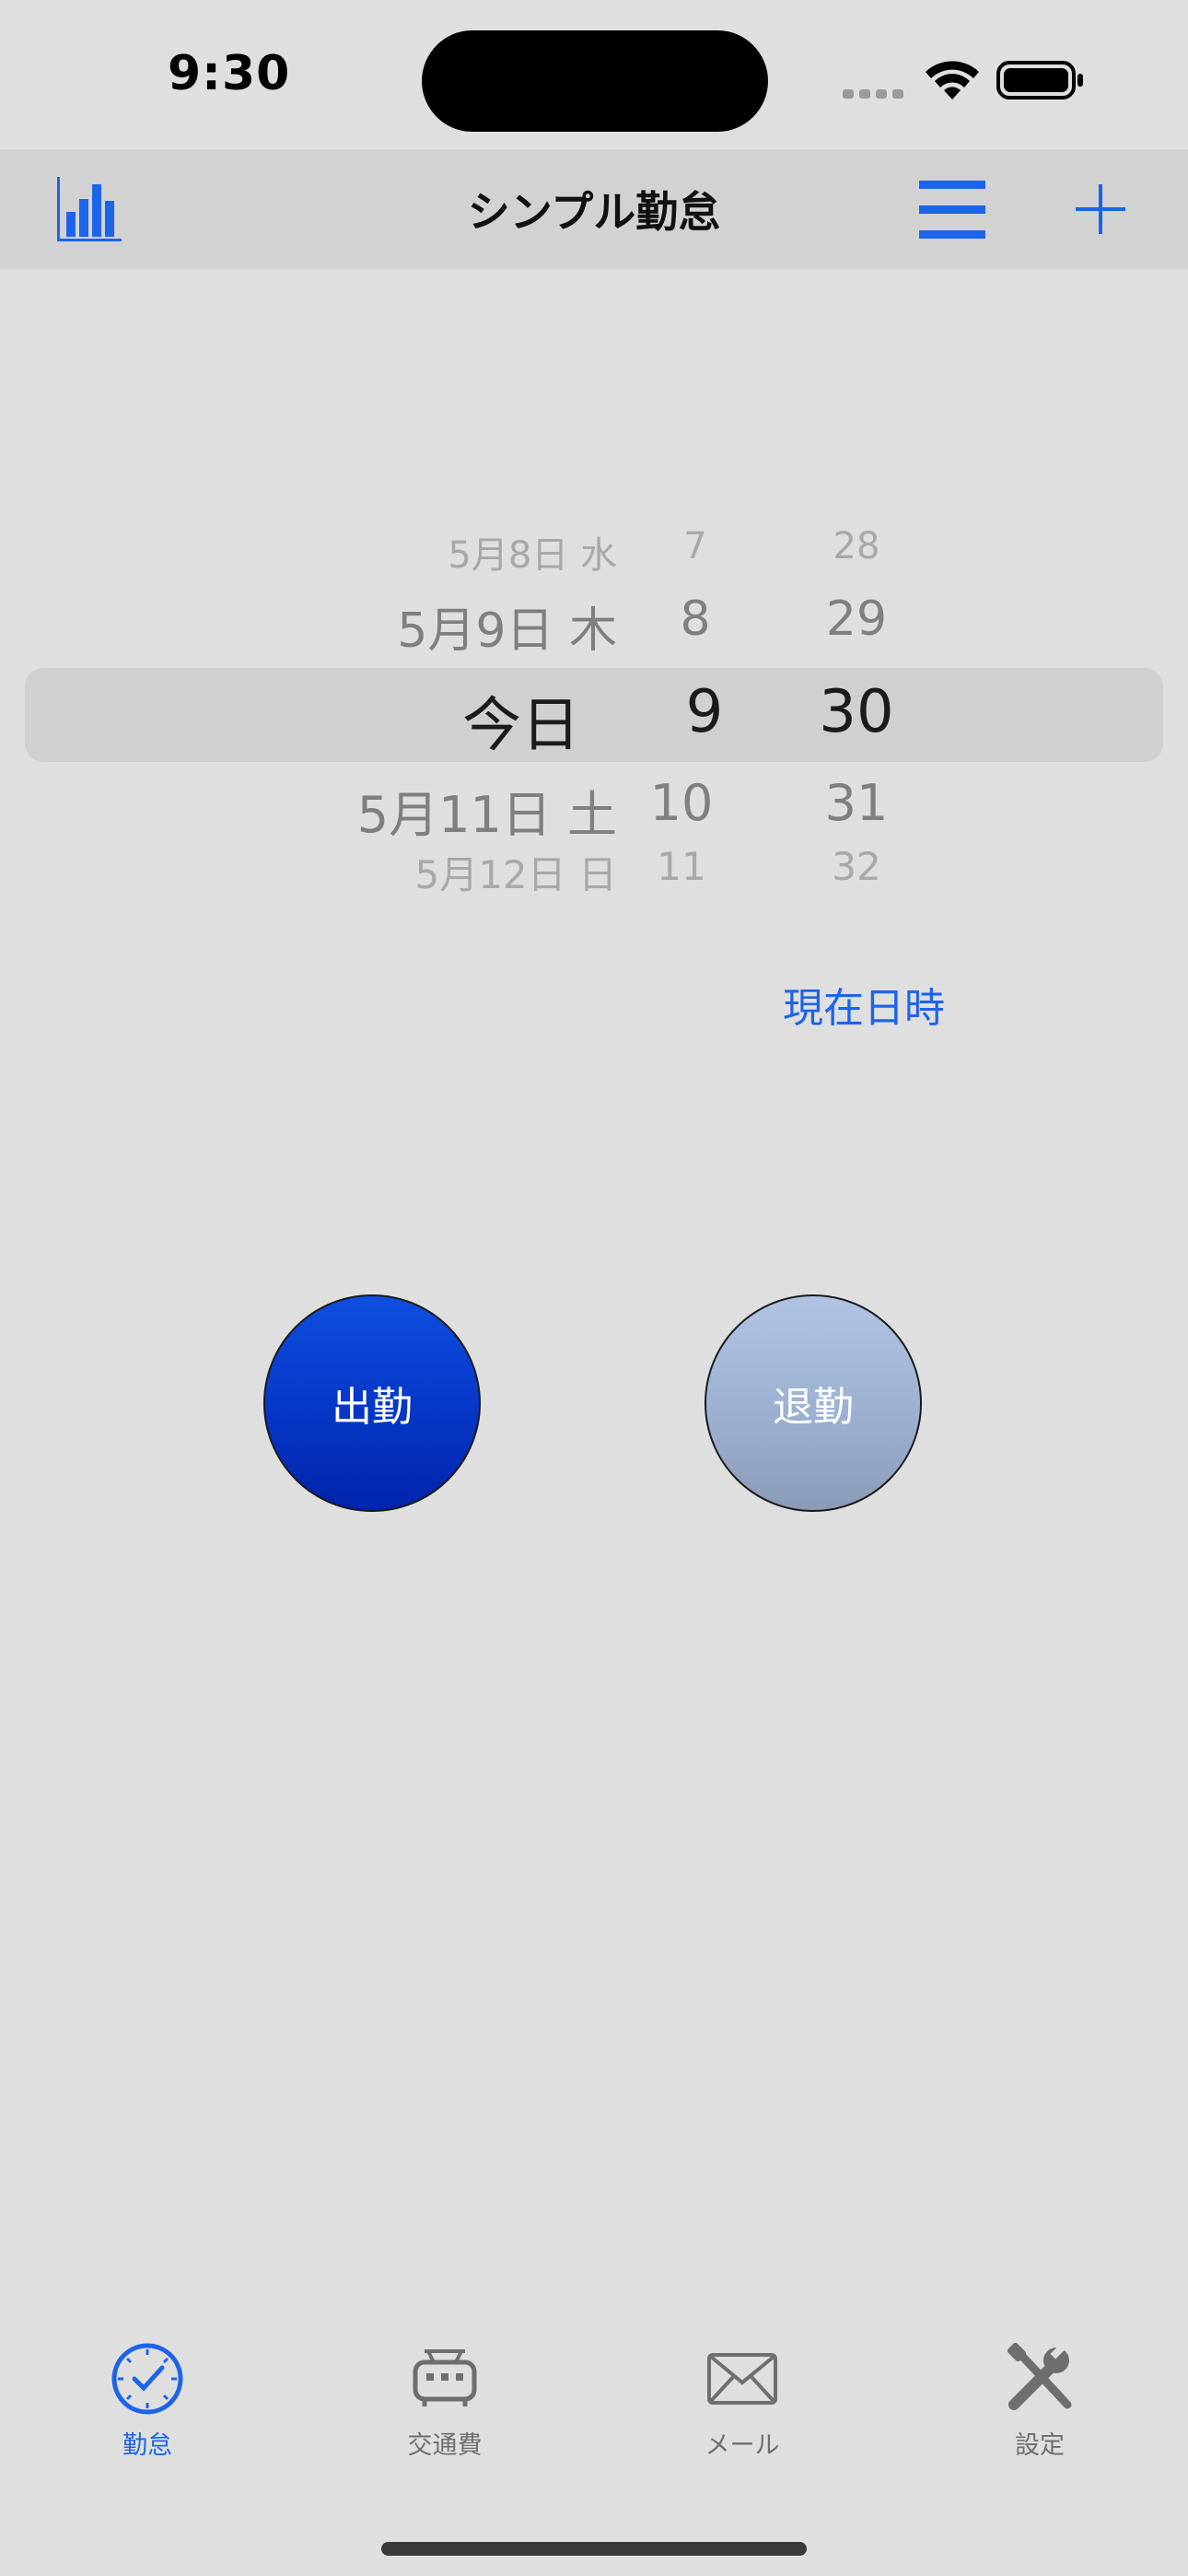 The image size is (1188, 2576). Describe the element at coordinates (230, 73) in the screenshot. I see `status-time: 9:30` at that location.